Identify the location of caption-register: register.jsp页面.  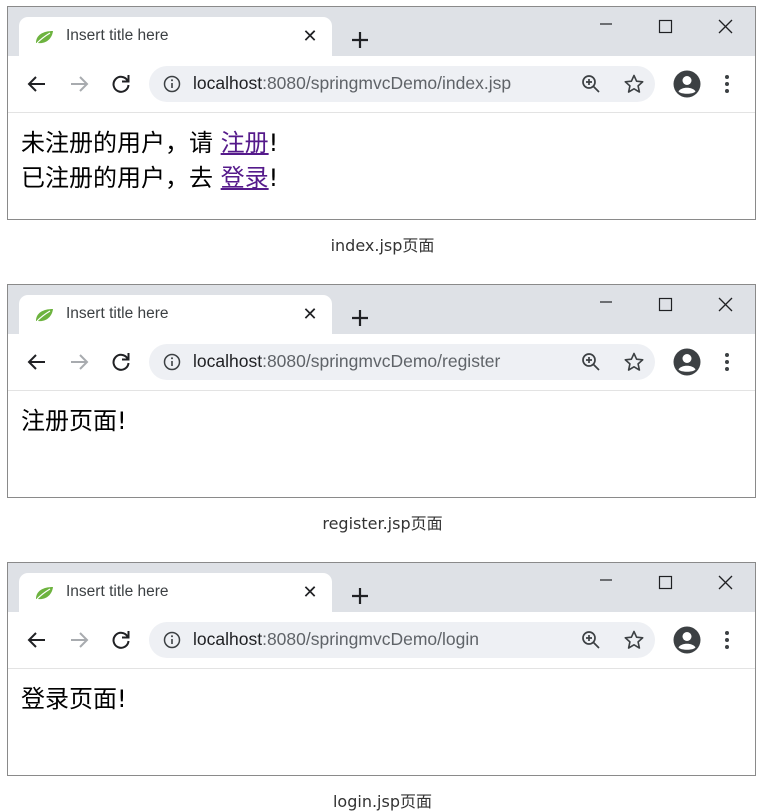
(382, 523).